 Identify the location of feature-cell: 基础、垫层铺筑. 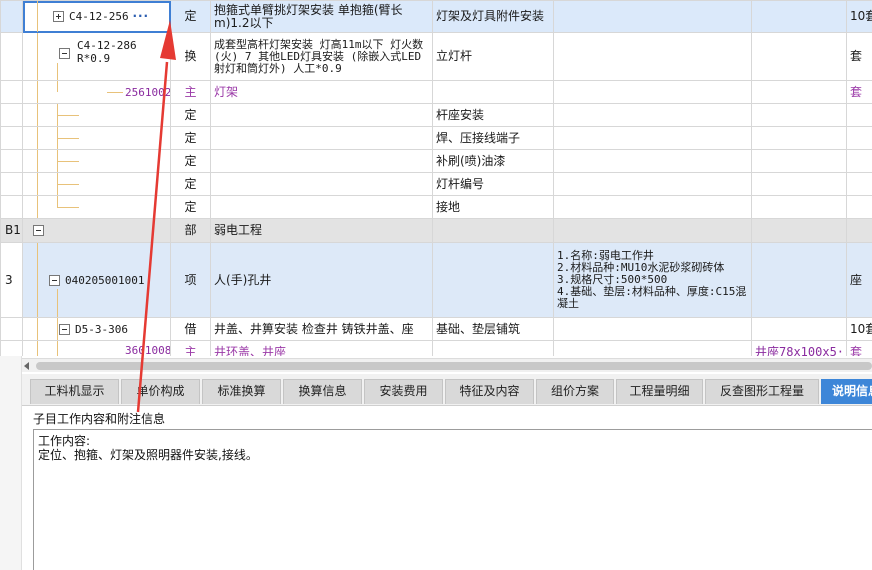
(493, 329).